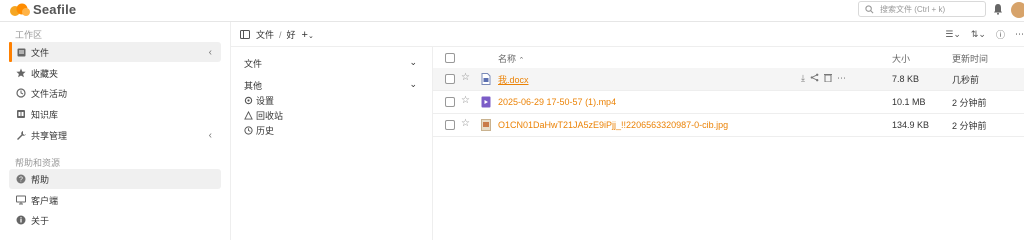  I want to click on breadcrumb: 文件 / 好 +⌄, so click(277, 34).